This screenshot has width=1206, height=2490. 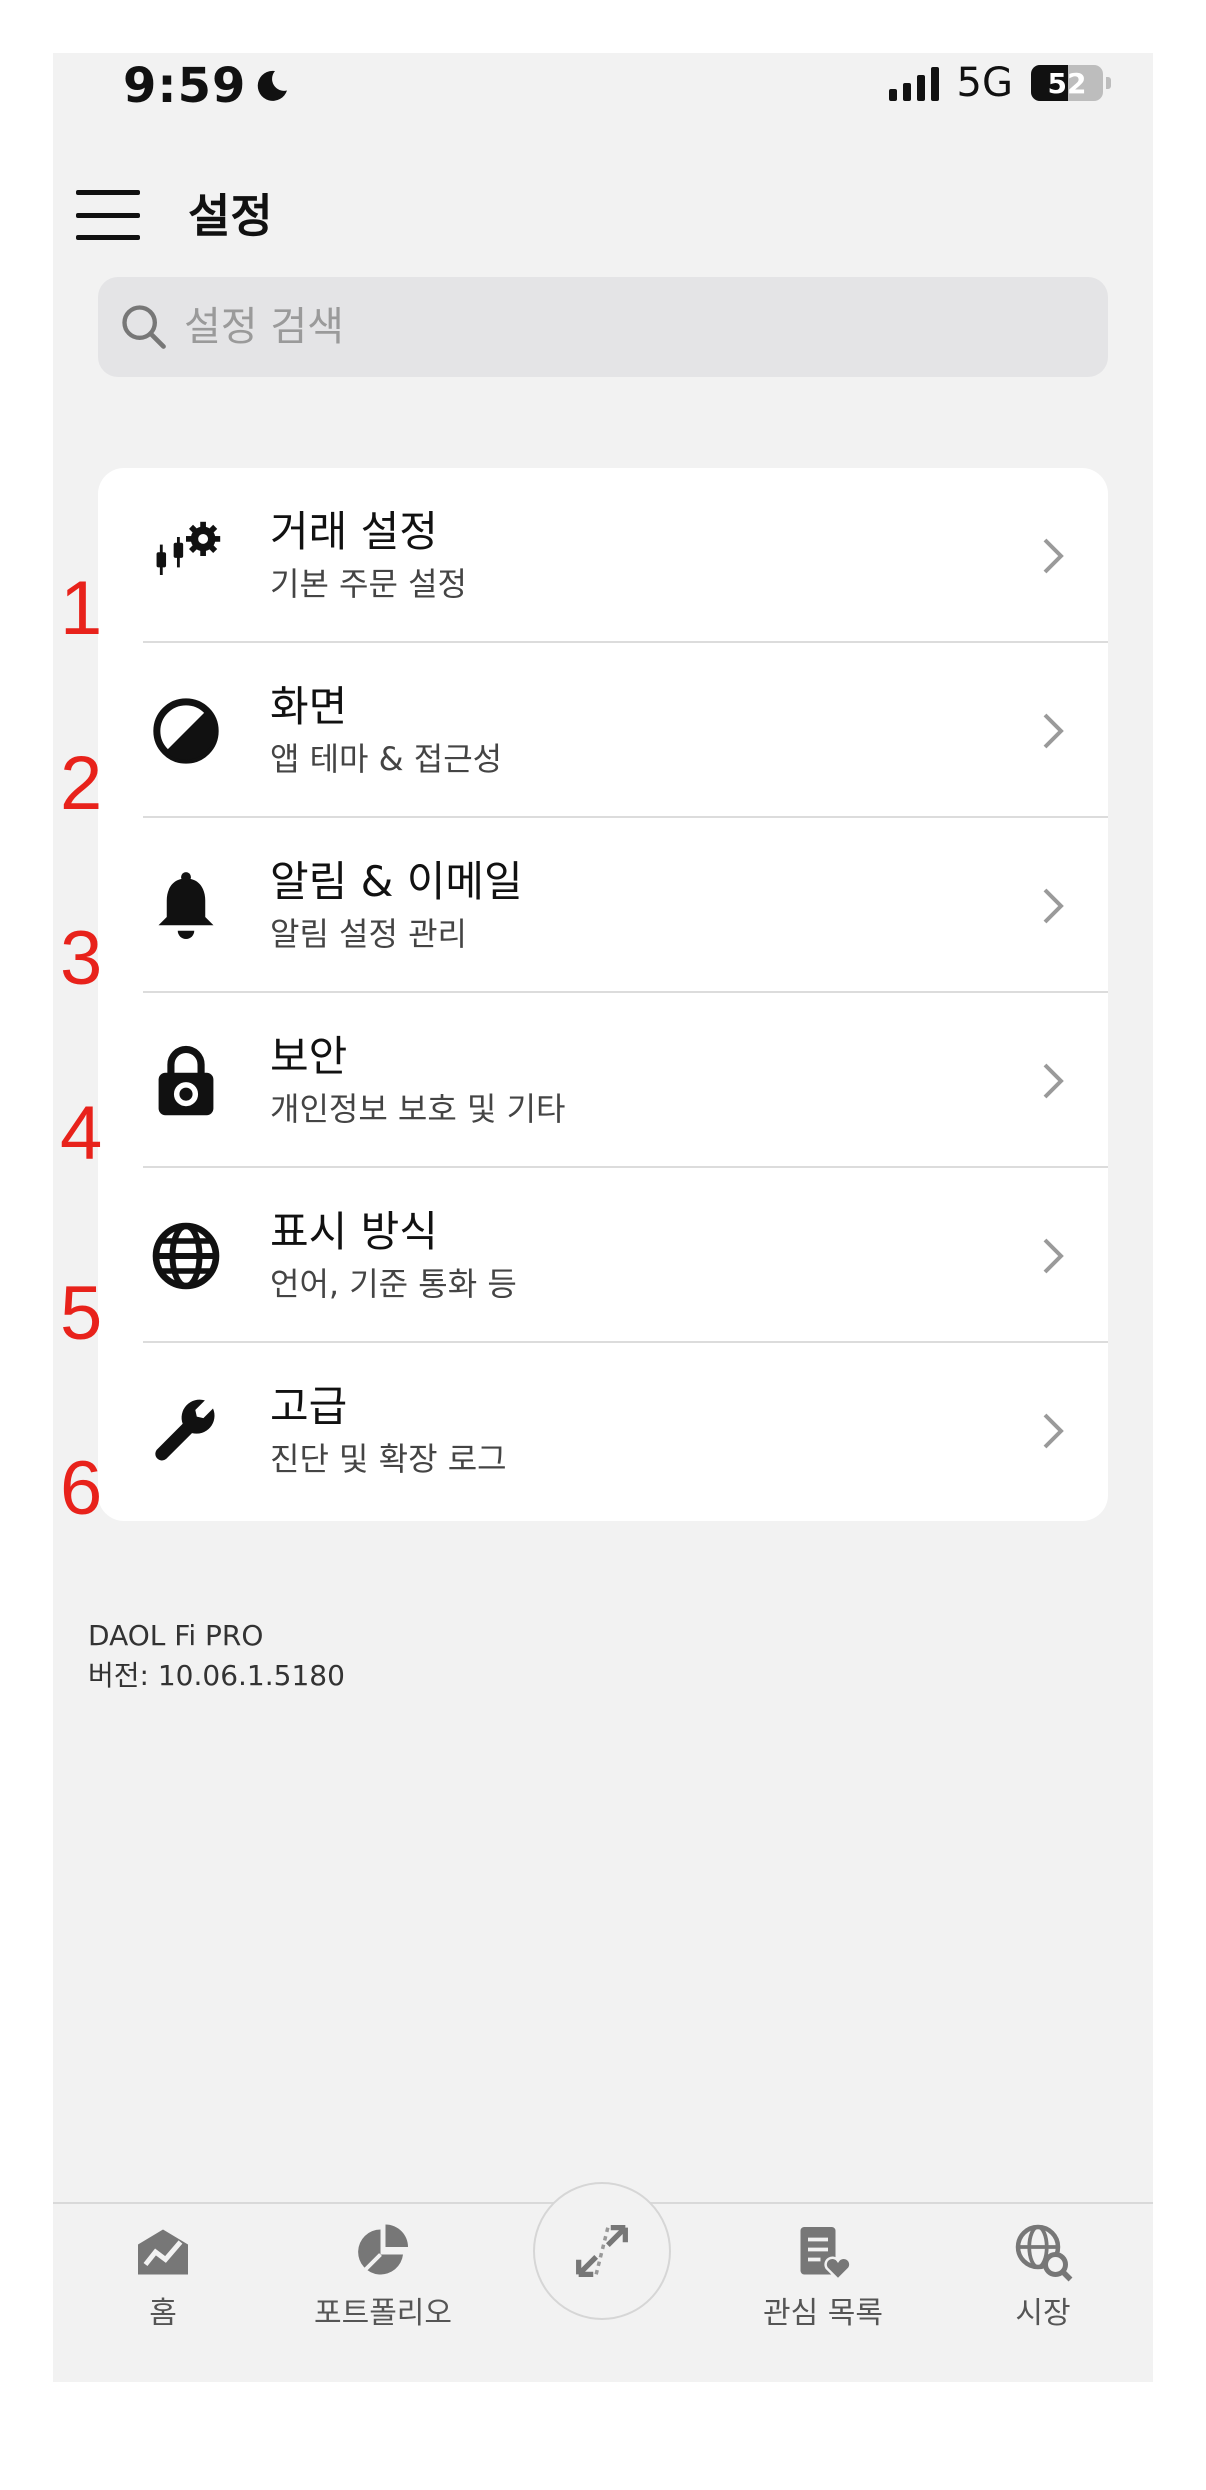 What do you see at coordinates (186, 1431) in the screenshot?
I see `wrench-icon` at bounding box center [186, 1431].